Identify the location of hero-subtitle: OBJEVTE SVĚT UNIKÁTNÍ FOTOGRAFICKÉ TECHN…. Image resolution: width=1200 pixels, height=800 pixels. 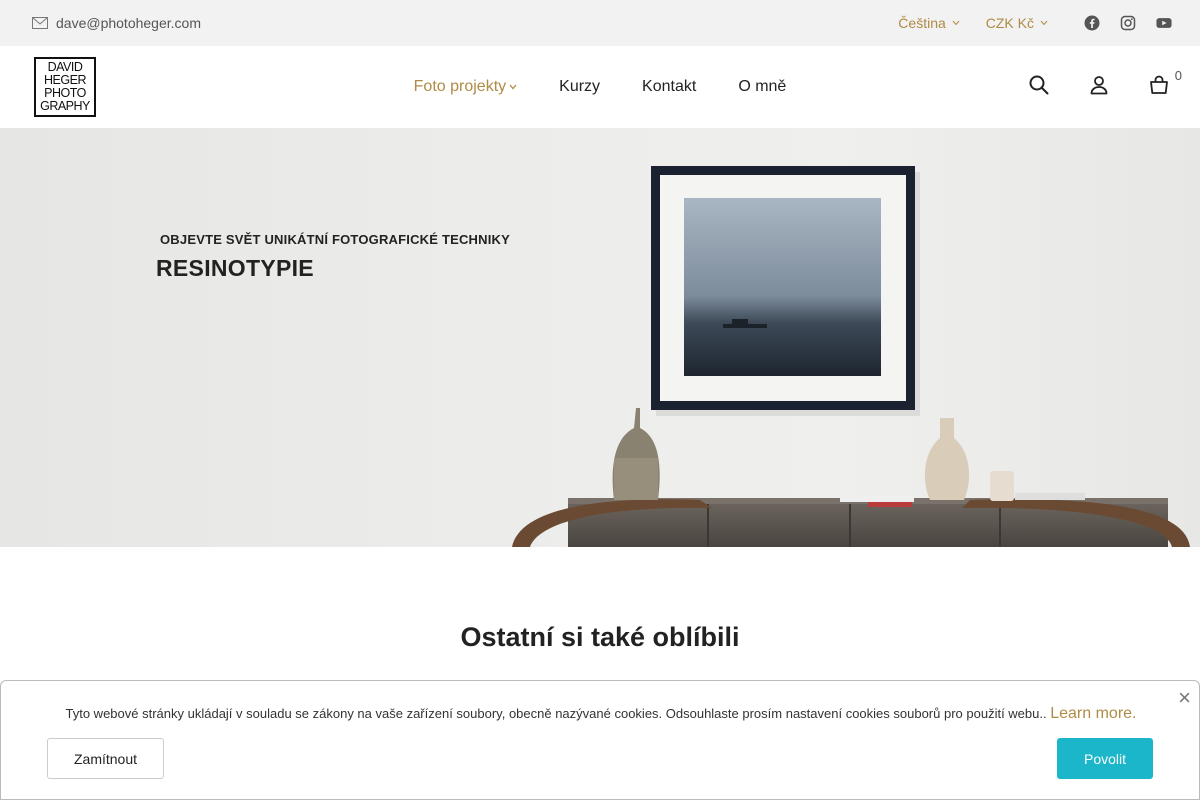
(335, 239).